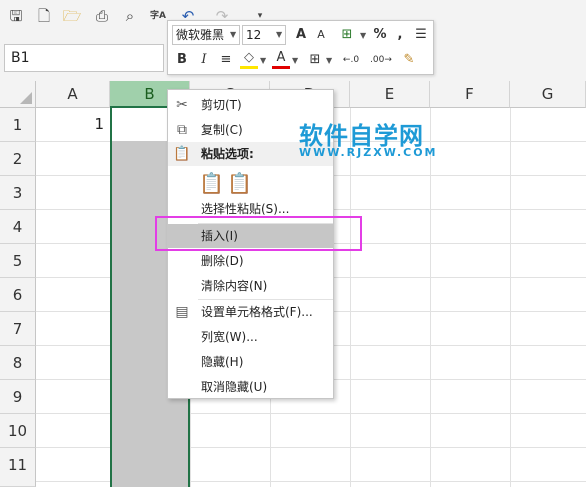  I want to click on percent-button: %, so click(380, 35).